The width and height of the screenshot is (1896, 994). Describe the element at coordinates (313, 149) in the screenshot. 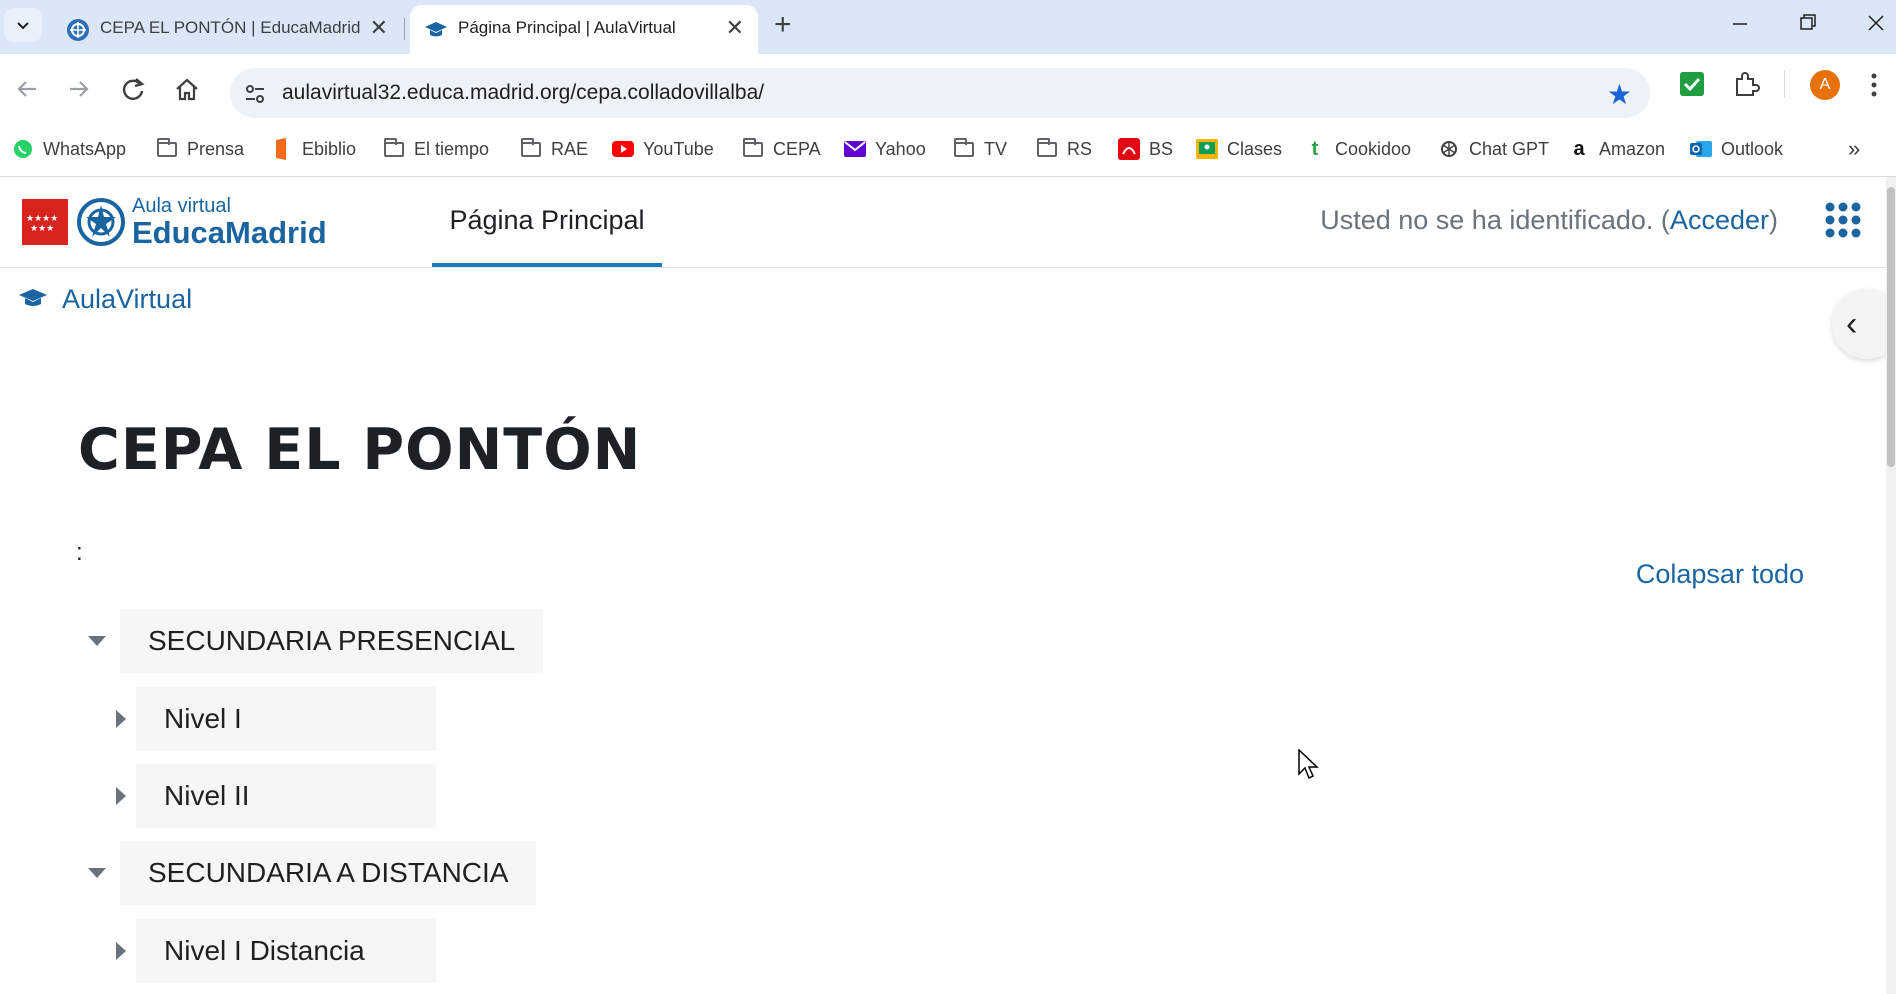

I see `bookmark-ebiblio: Ebiblio` at that location.